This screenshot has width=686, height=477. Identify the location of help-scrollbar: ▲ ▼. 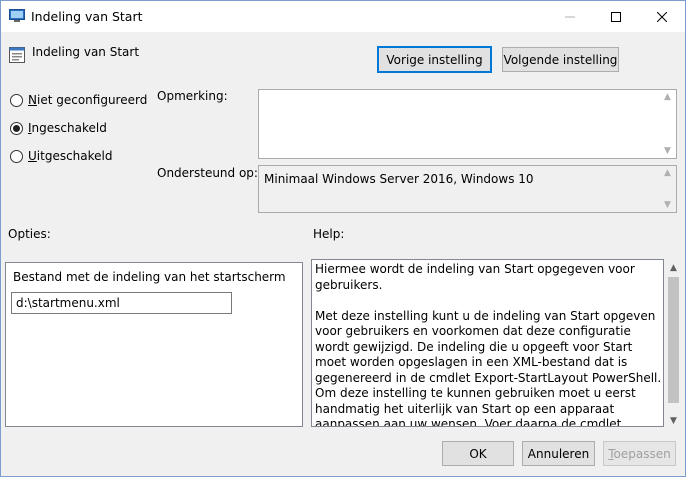
(673, 344).